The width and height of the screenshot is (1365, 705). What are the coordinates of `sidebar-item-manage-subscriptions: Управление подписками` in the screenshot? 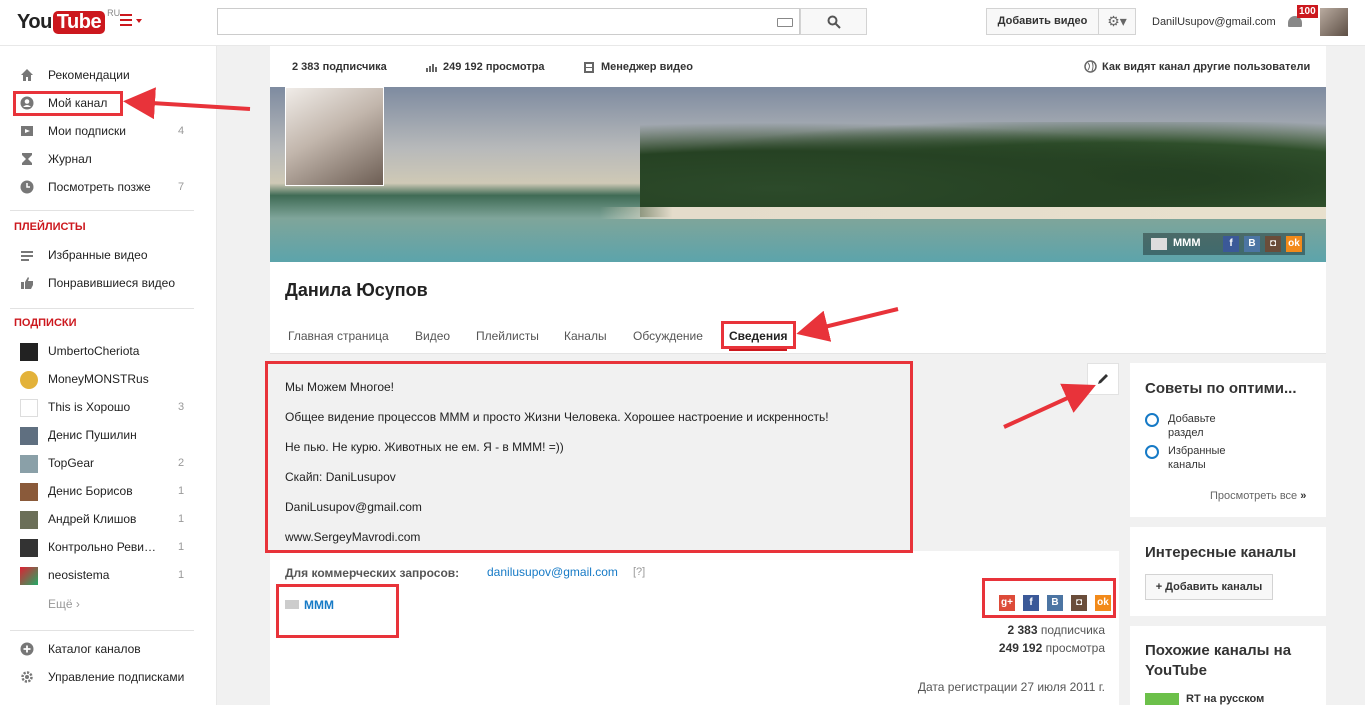 It's located at (108, 677).